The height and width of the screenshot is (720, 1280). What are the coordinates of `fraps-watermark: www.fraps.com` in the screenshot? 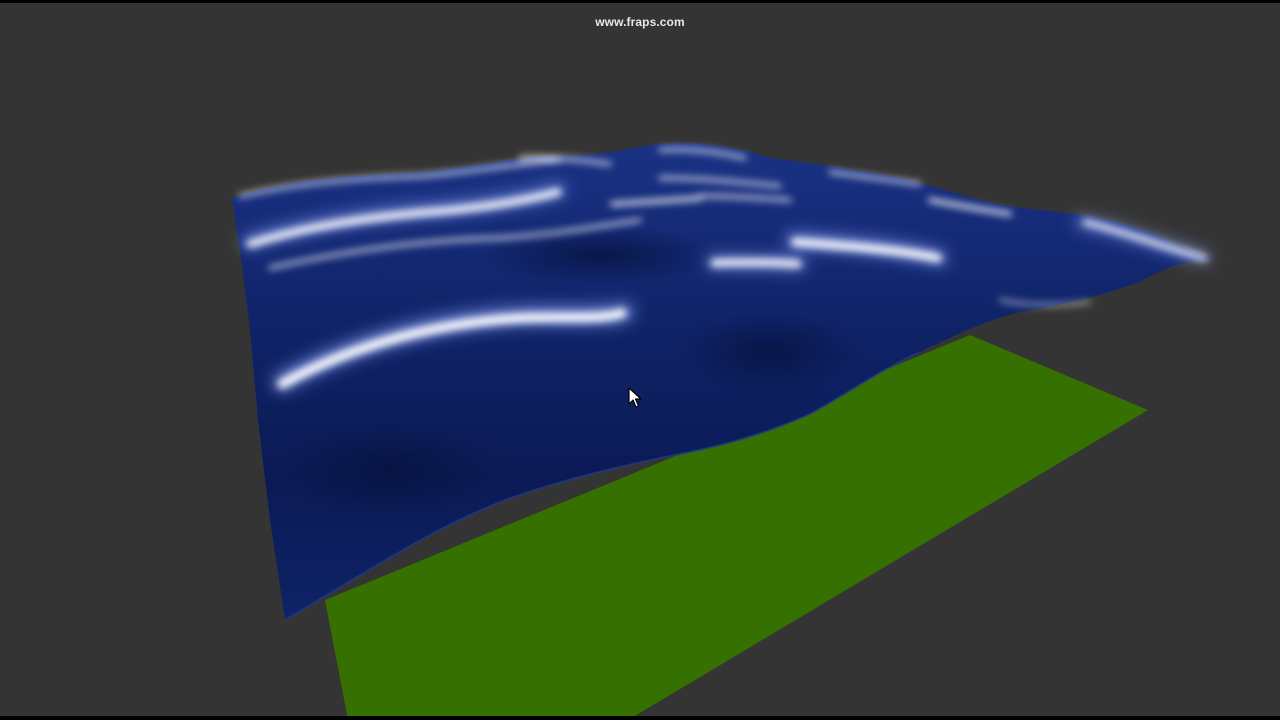 It's located at (640, 22).